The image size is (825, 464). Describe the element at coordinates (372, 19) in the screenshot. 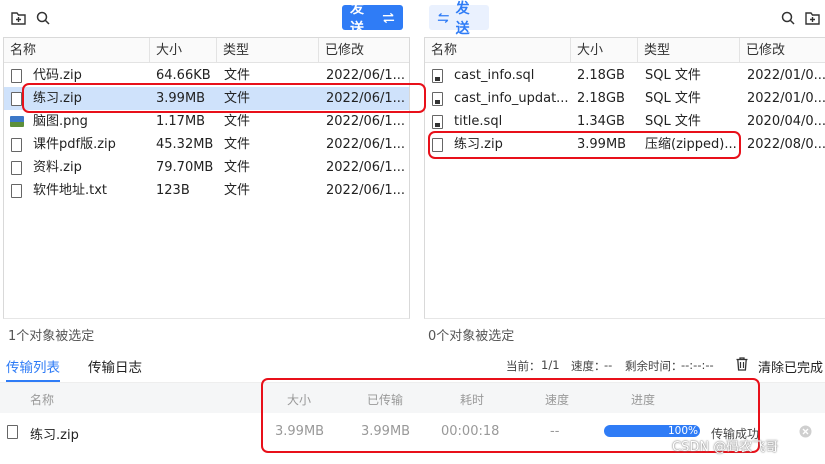

I see `send-to-remote-button: 发送` at that location.